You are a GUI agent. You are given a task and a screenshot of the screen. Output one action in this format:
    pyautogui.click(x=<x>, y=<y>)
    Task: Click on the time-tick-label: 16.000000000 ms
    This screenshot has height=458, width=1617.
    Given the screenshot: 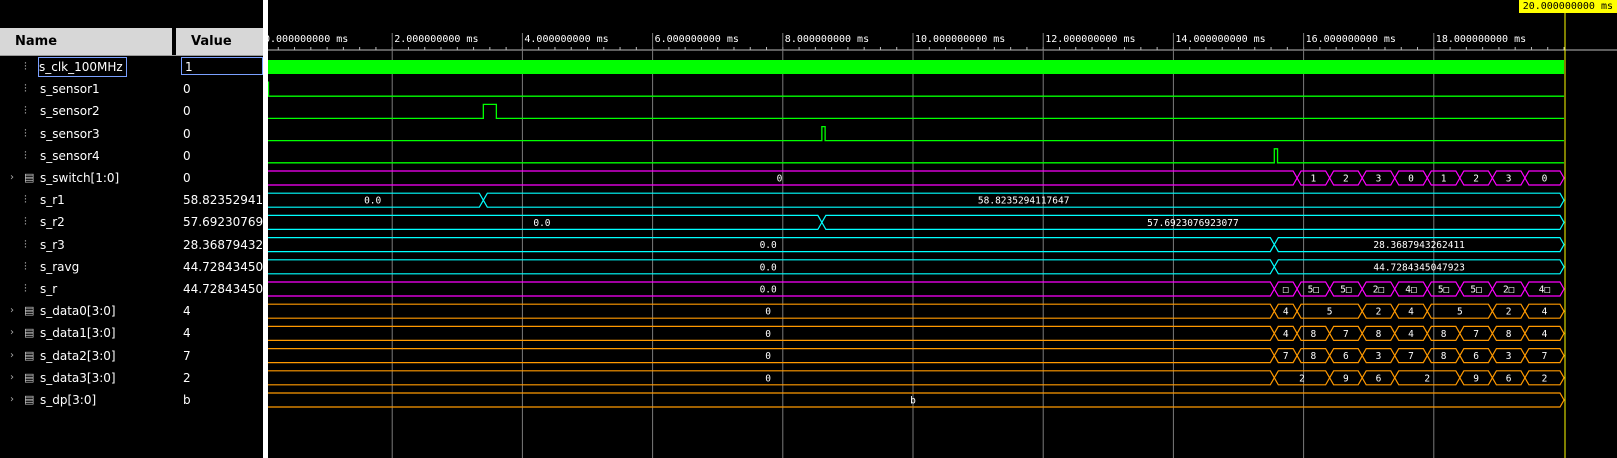 What is the action you would take?
    pyautogui.click(x=1351, y=39)
    